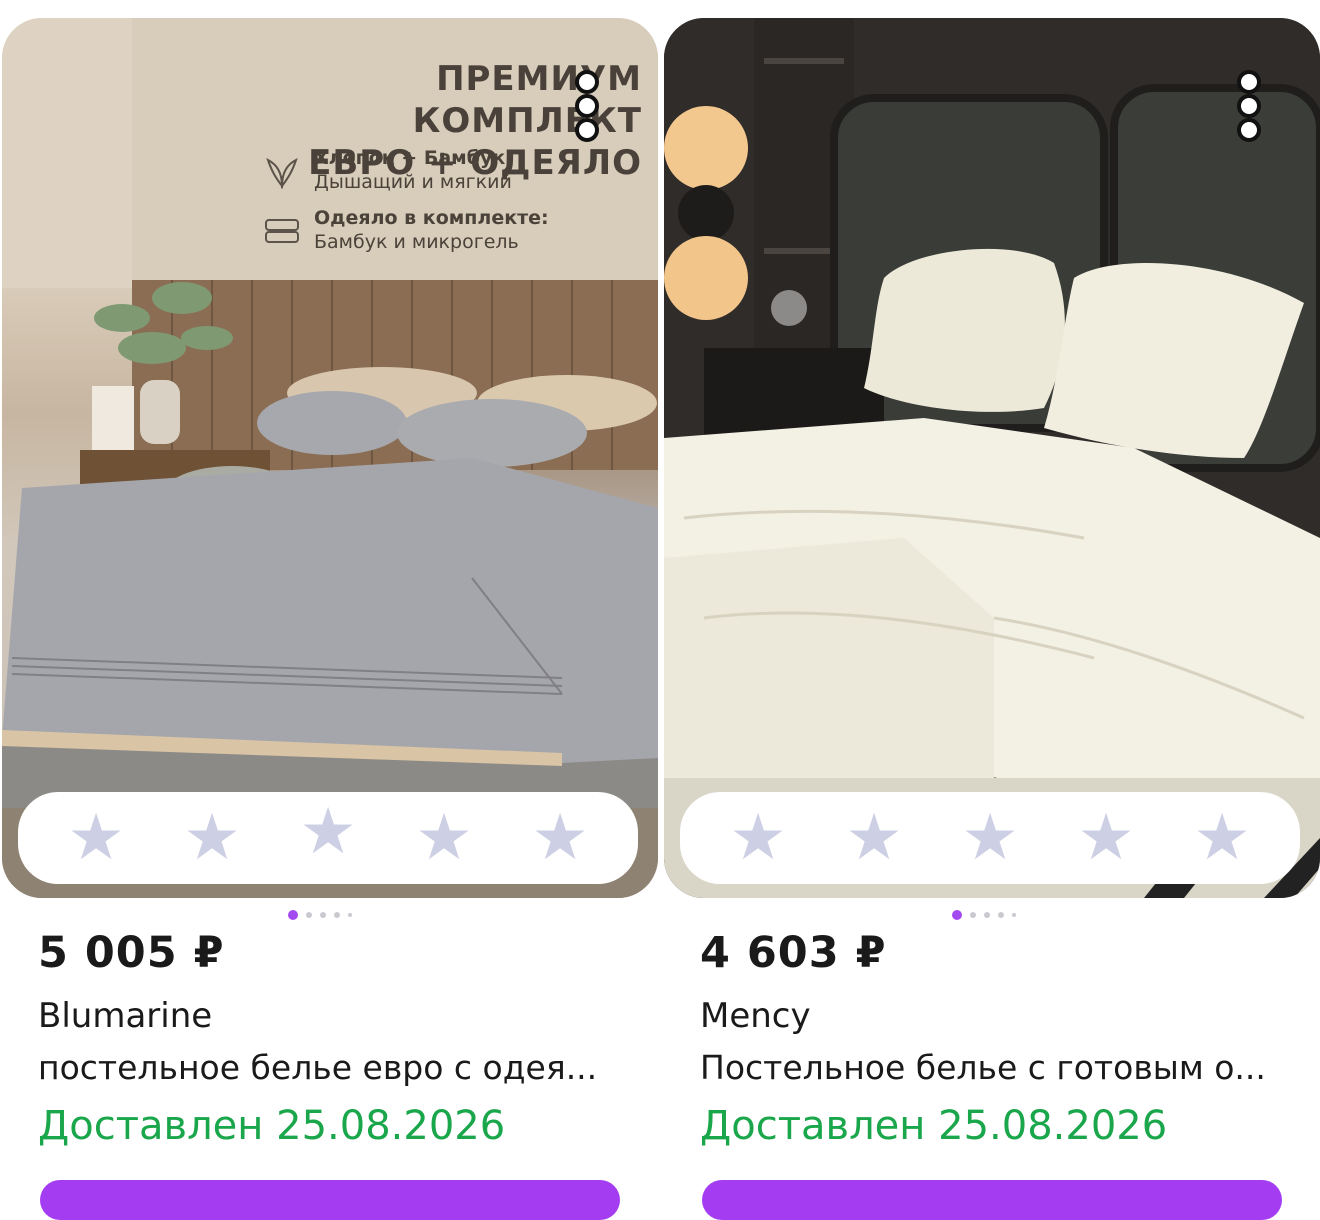  I want to click on product-brand: Blumarine, so click(125, 1016).